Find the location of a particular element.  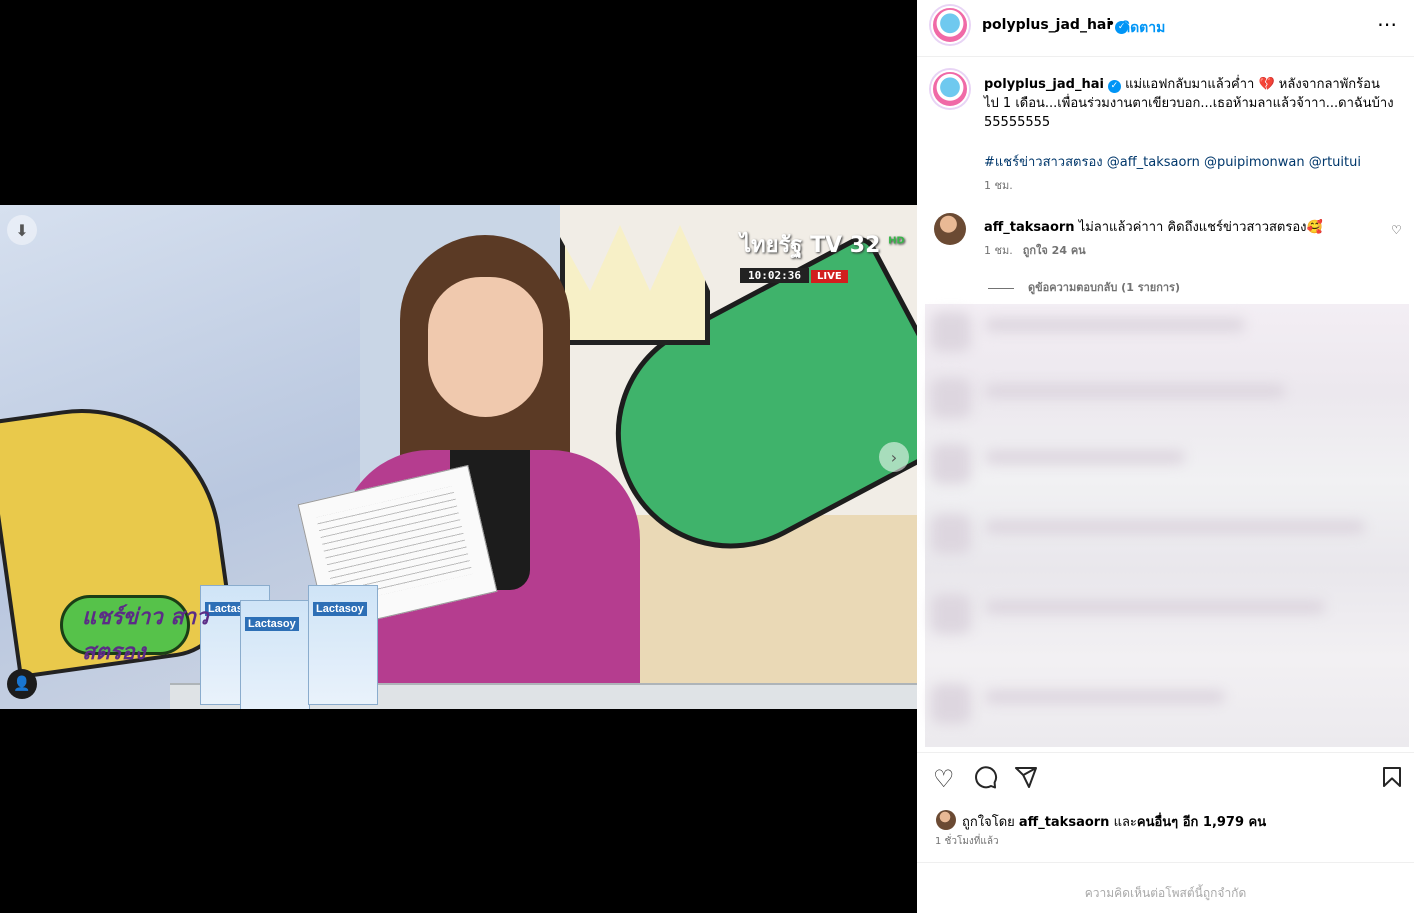

comment-like-icon: ♡ is located at coordinates (1396, 230).